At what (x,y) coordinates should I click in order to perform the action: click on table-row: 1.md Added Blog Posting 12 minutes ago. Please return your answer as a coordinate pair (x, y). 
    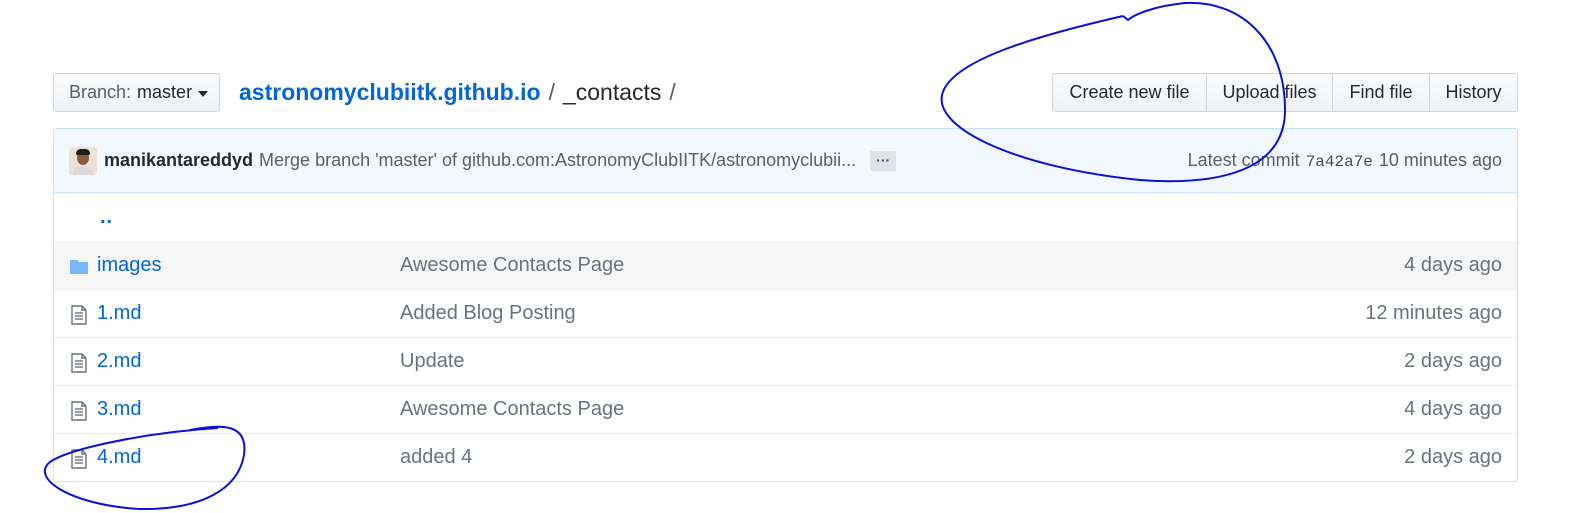
    Looking at the image, I should click on (785, 313).